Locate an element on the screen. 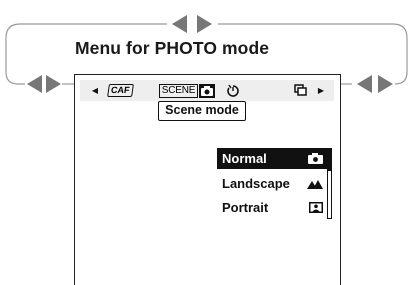 This screenshot has width=414, height=285. menu-item-label: Normal is located at coordinates (244, 158).